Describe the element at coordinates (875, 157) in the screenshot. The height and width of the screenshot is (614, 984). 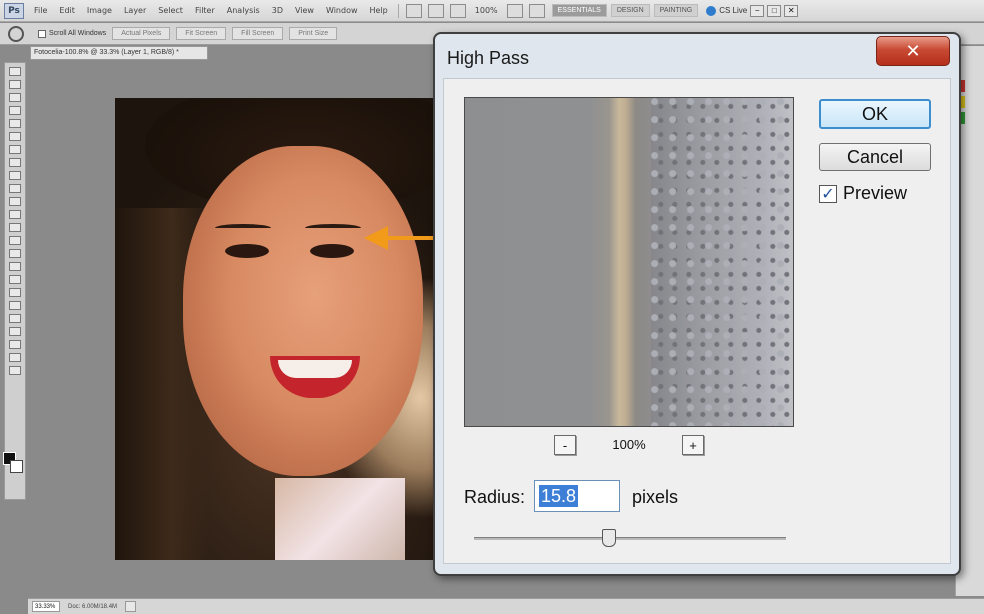
I see `cancel-button: Cancel` at that location.